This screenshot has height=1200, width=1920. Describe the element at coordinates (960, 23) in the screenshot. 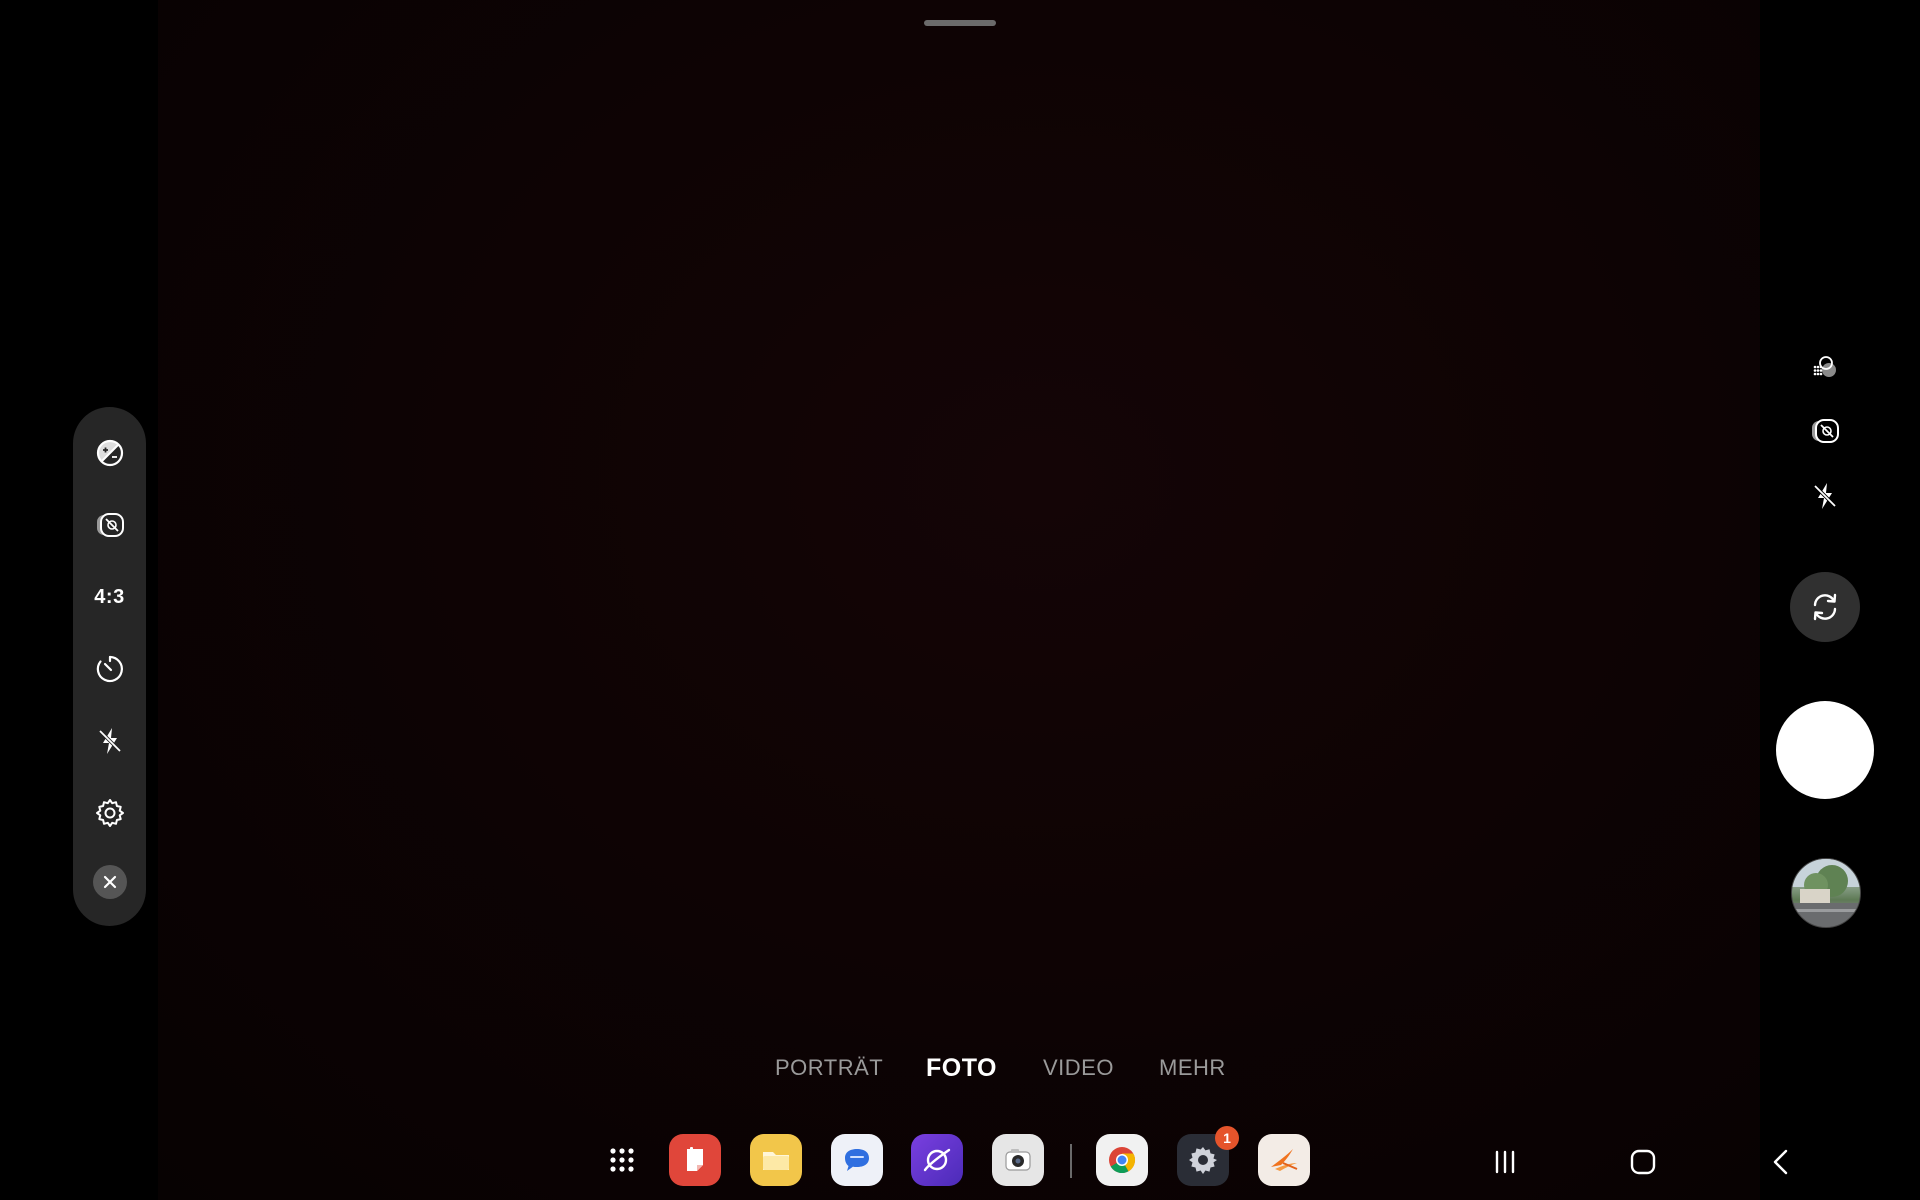

I see `drag-handle` at that location.